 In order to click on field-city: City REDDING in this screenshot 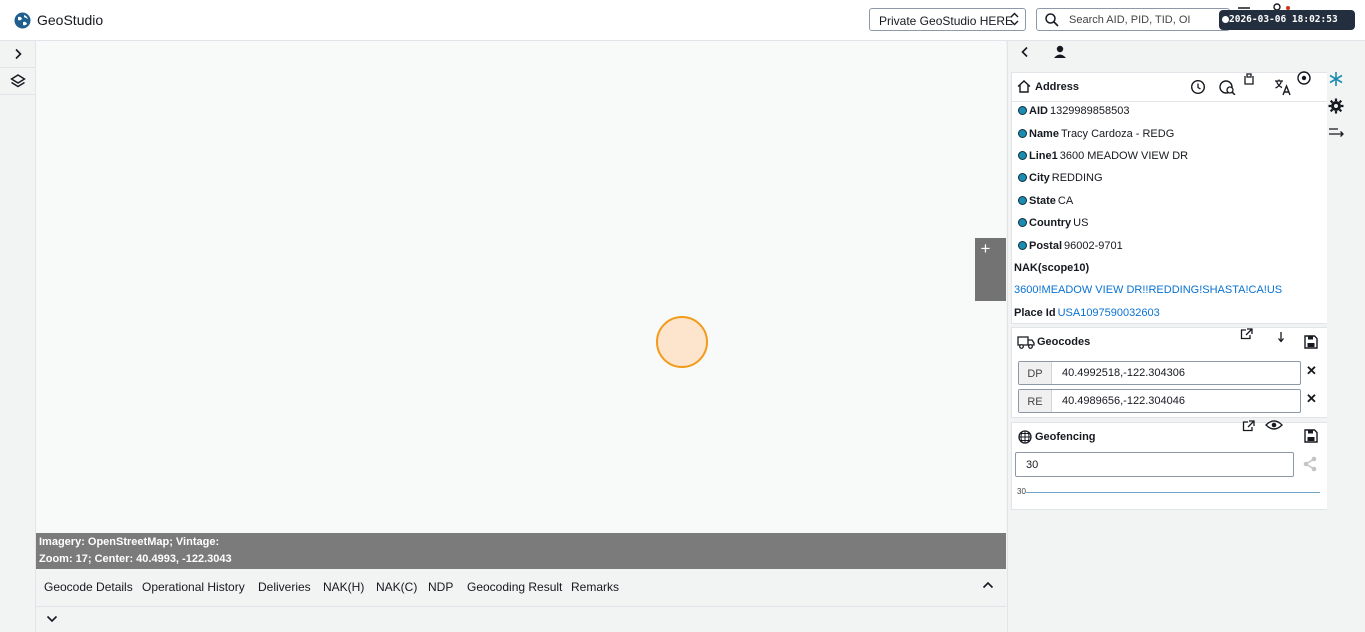, I will do `click(1060, 178)`.